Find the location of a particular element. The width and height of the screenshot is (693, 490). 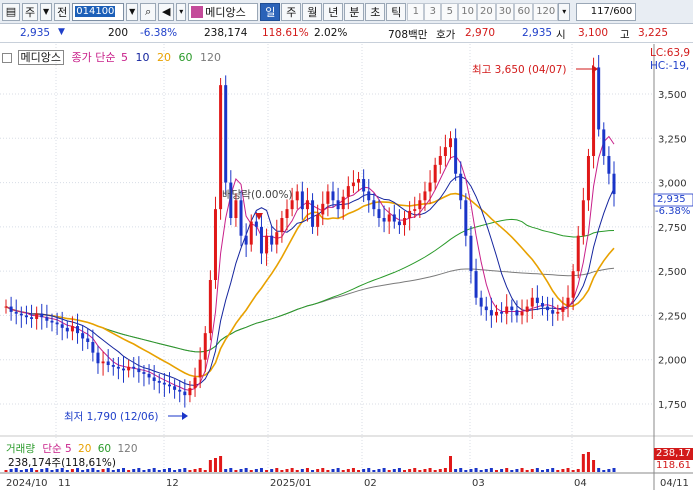

interval-1: 1 is located at coordinates (416, 11).